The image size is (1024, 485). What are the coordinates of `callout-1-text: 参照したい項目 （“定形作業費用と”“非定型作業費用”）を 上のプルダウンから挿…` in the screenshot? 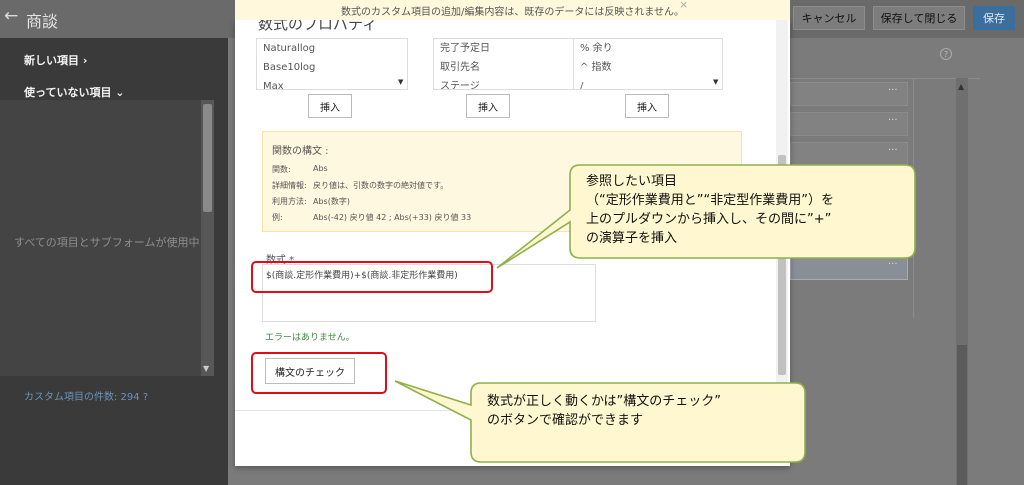 It's located at (751, 210).